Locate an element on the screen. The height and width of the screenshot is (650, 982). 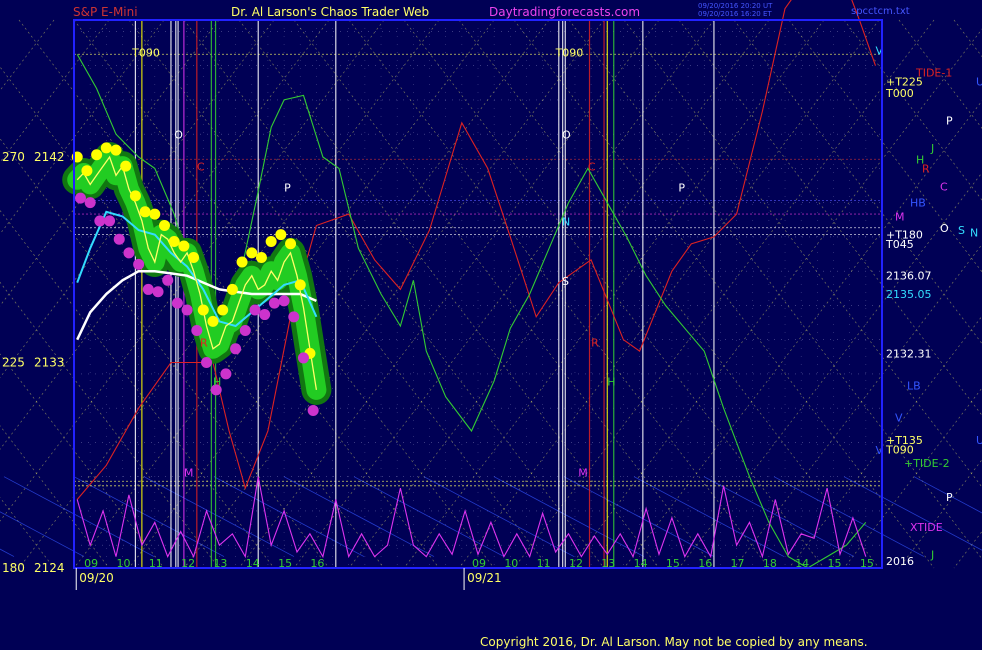
right-label: XTIDE is located at coordinates (926, 527).